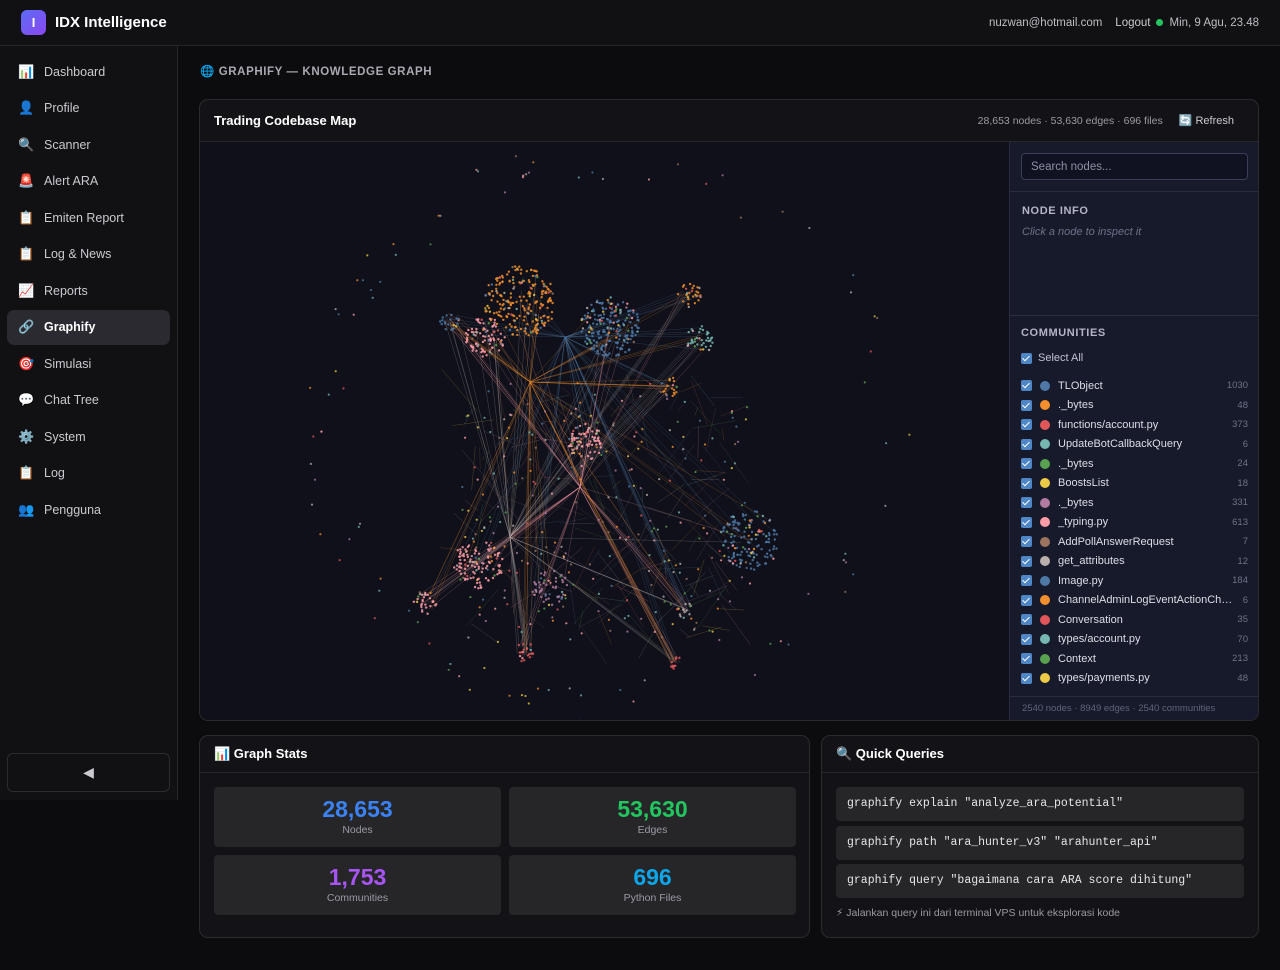  What do you see at coordinates (1134, 562) in the screenshot?
I see `community-row: get_attributes 12` at bounding box center [1134, 562].